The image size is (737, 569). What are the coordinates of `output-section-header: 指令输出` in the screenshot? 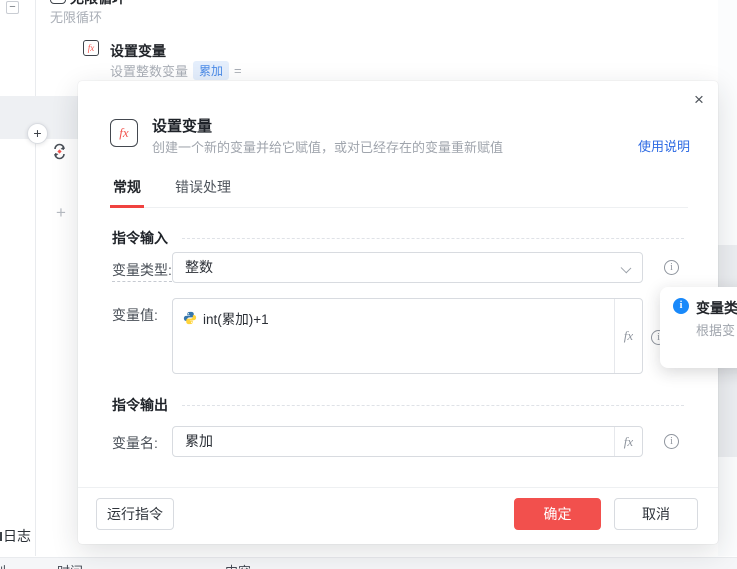 It's located at (398, 405).